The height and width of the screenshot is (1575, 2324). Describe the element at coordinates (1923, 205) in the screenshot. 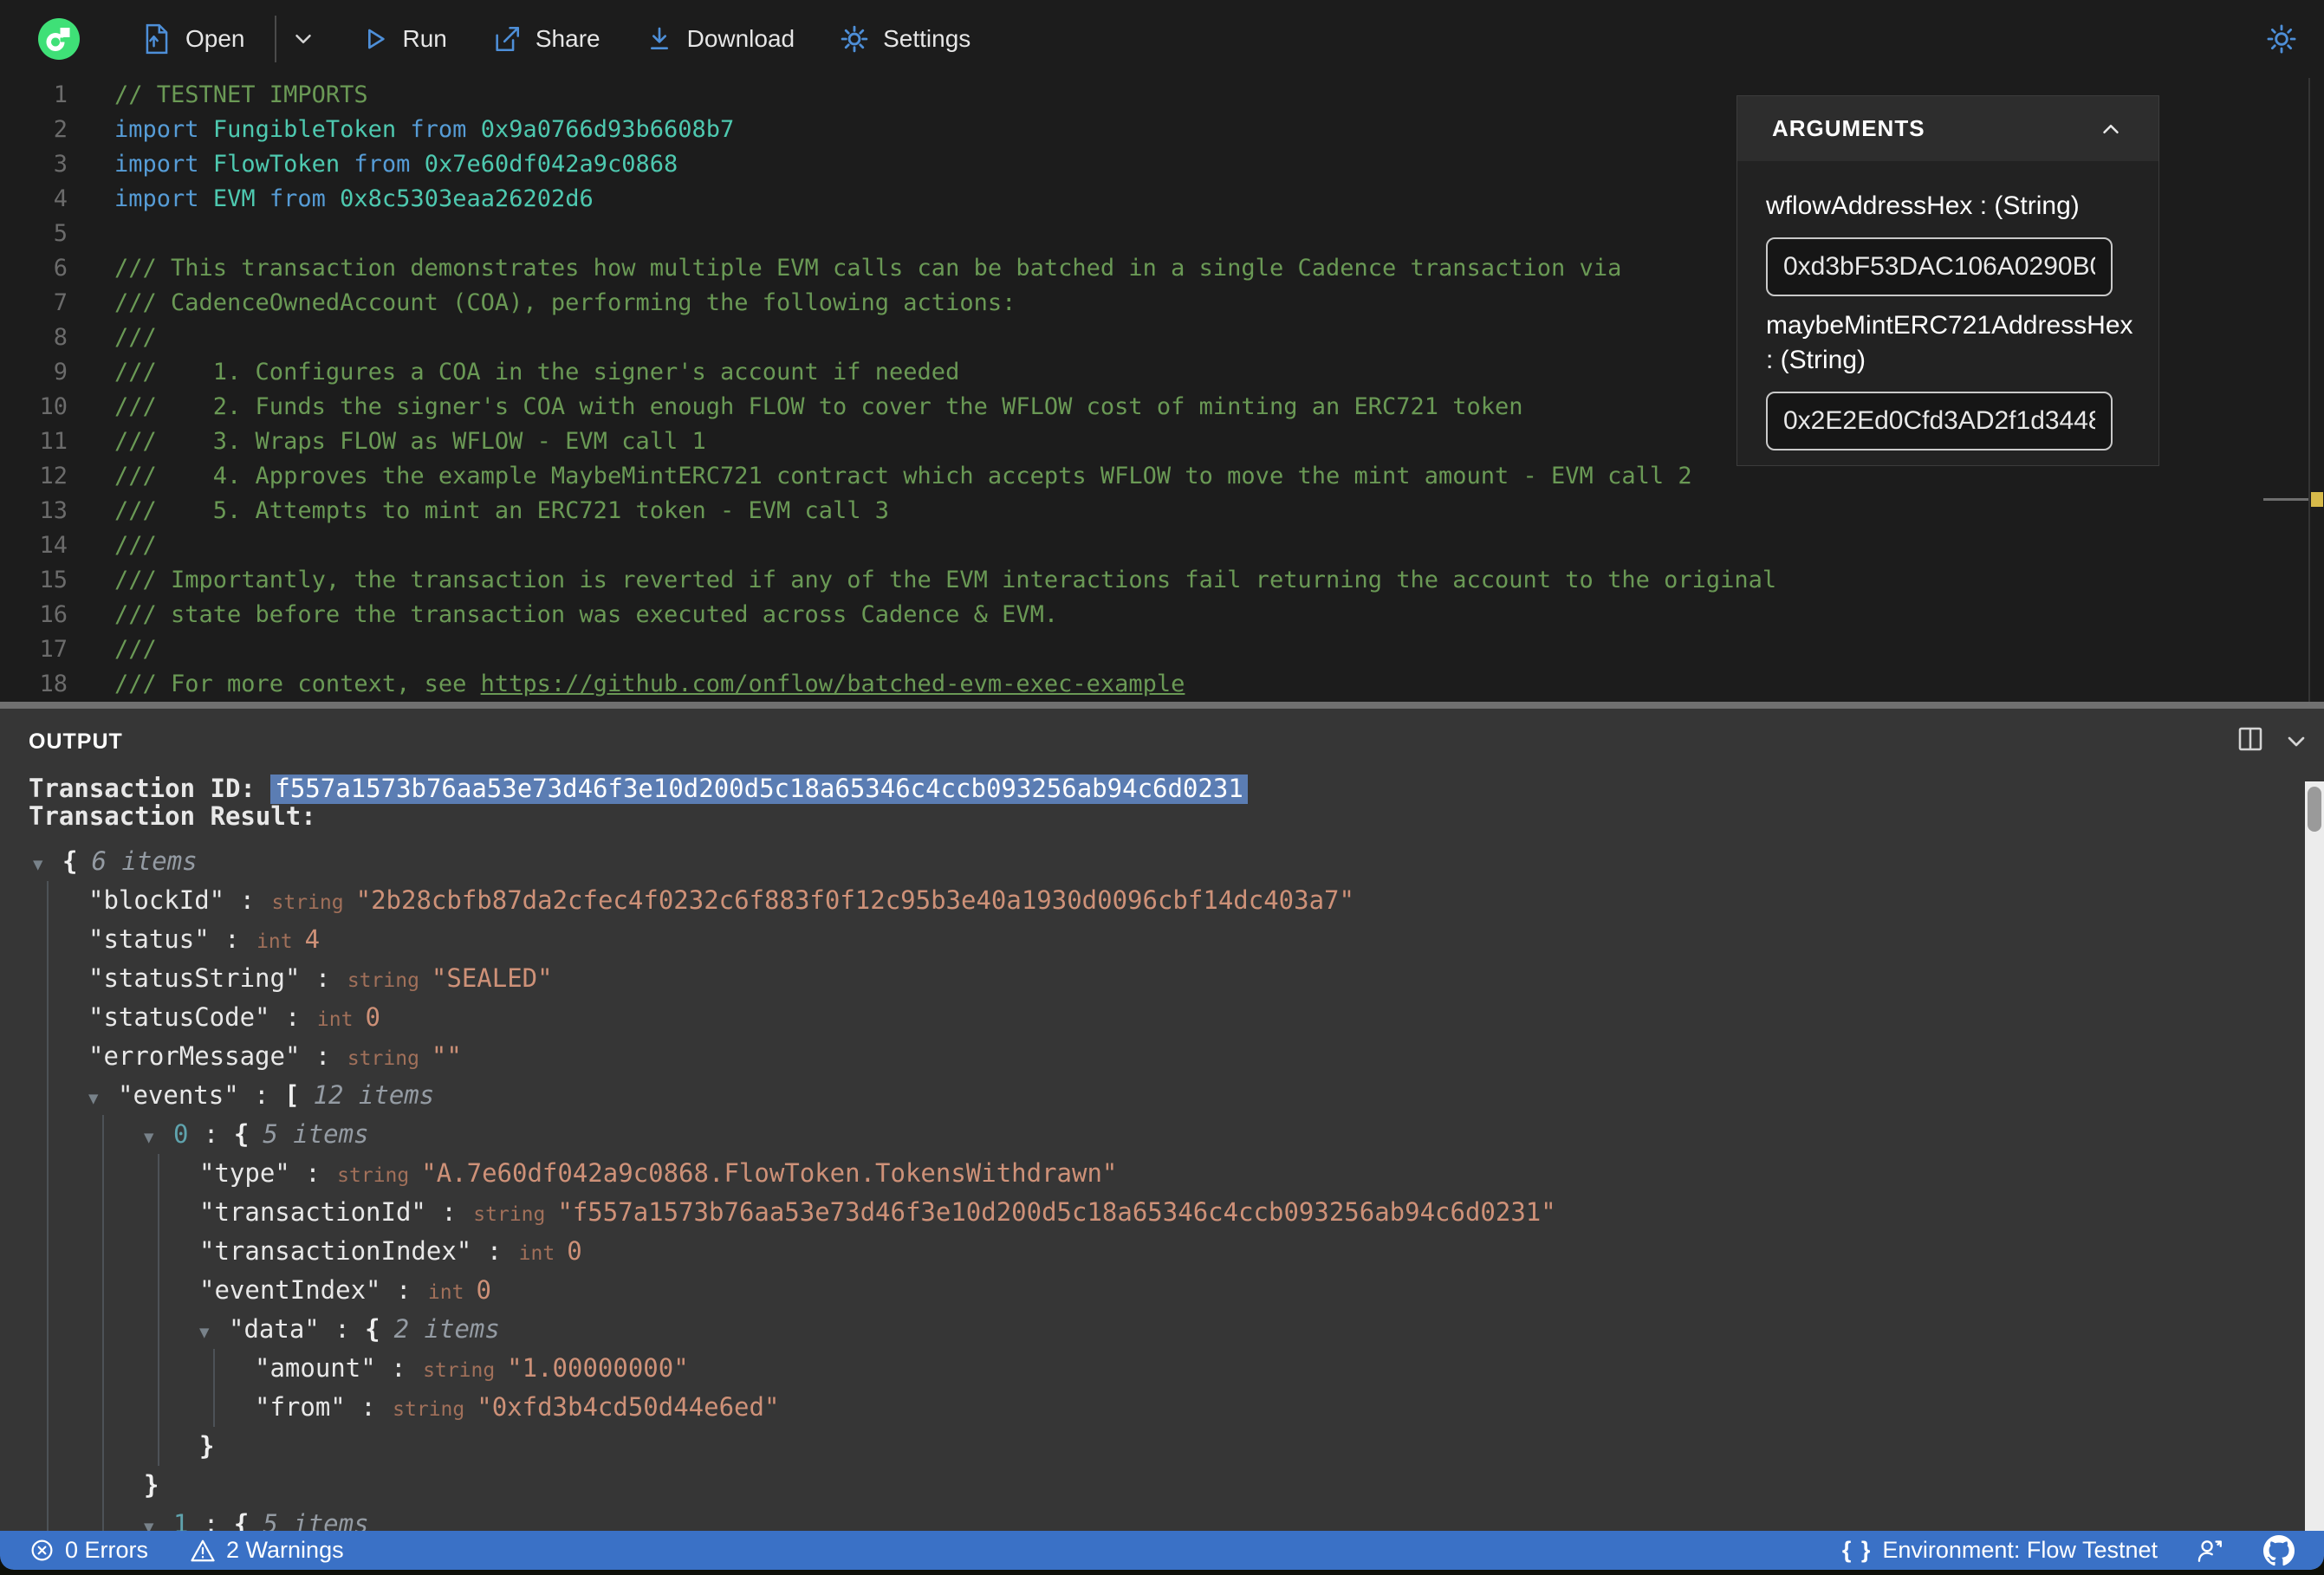

I see `argument-label: wflowAddressHex : (String)` at that location.